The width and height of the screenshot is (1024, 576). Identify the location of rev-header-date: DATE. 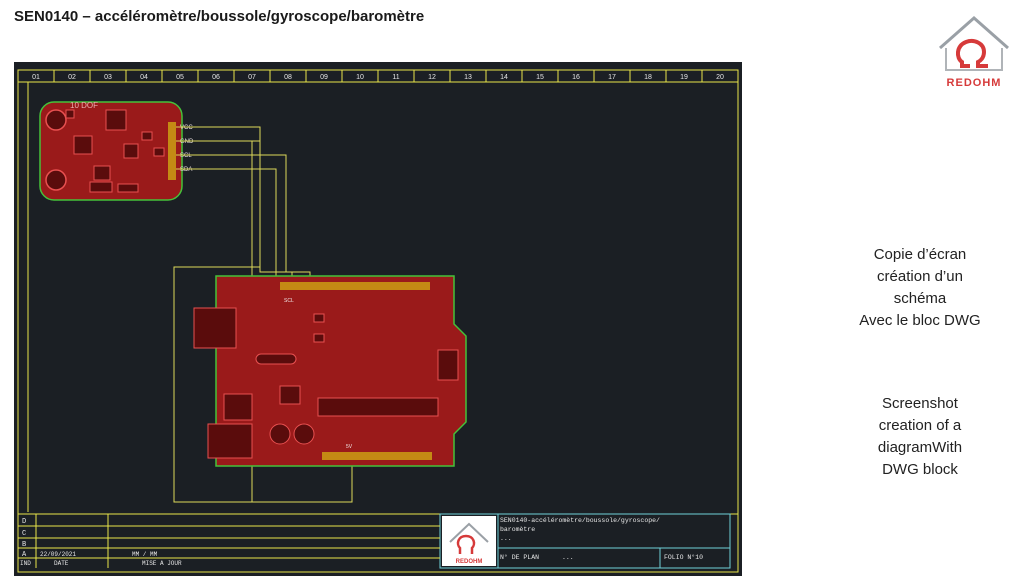
(61, 563).